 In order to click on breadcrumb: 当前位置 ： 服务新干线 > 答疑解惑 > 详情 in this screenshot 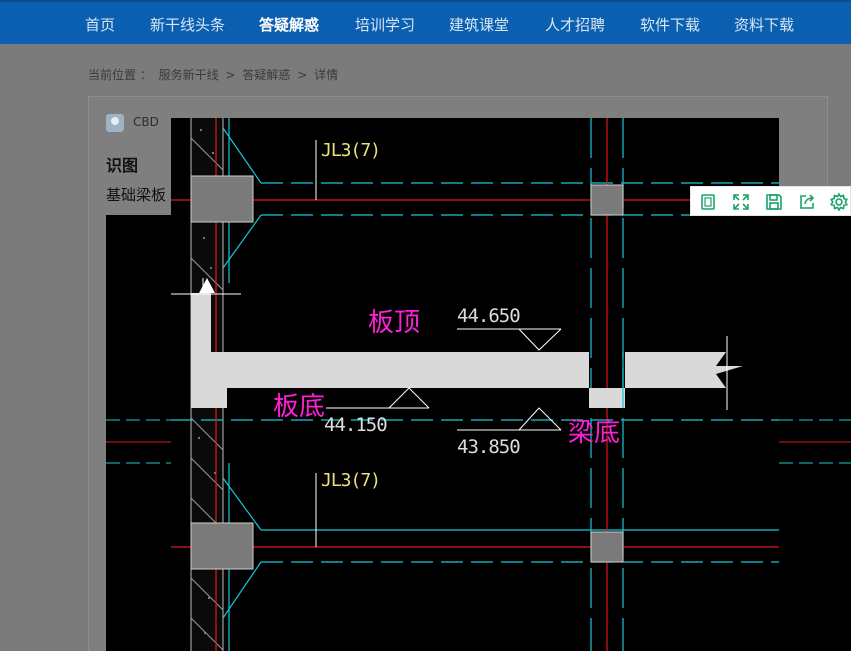, I will do `click(214, 74)`.